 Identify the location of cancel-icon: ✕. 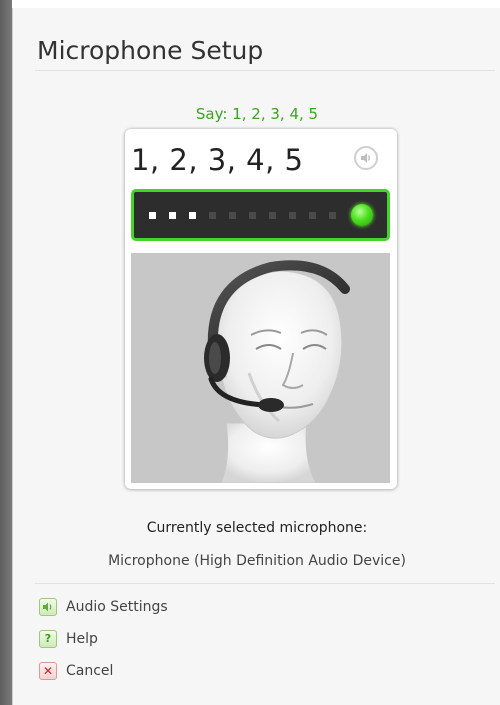
(48, 671).